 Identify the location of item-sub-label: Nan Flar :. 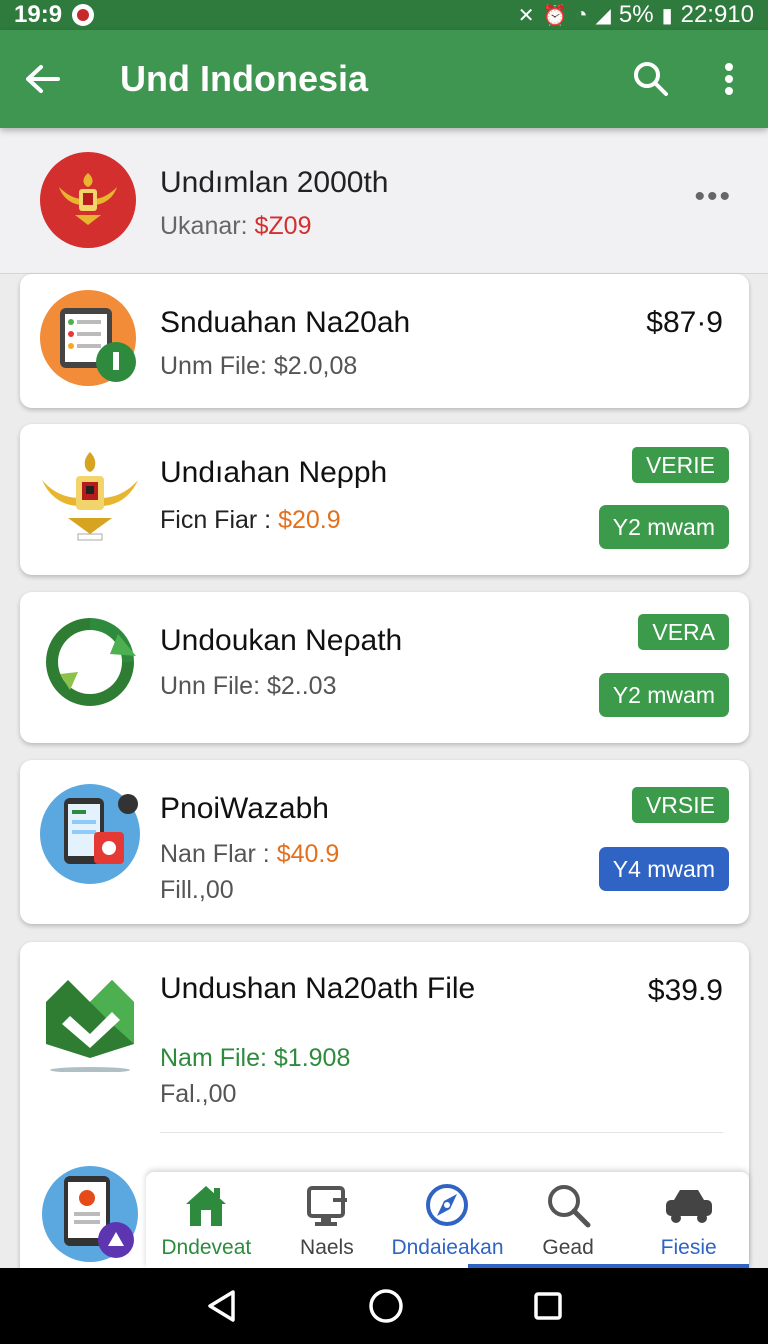
(215, 854).